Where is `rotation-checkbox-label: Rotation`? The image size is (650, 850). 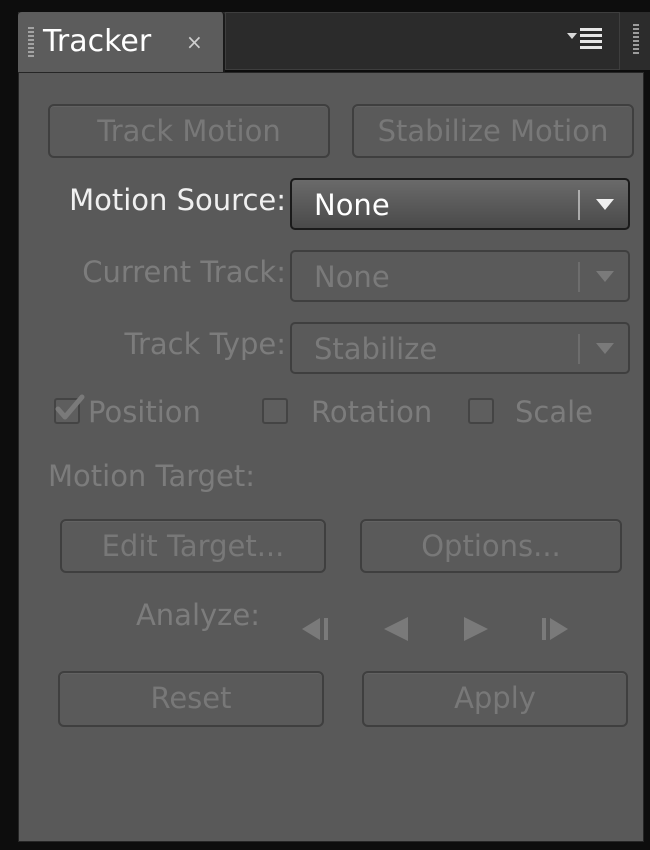 rotation-checkbox-label: Rotation is located at coordinates (372, 412).